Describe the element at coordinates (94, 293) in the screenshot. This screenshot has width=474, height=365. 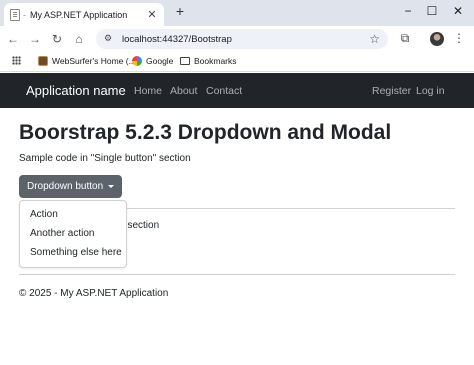
I see `footer-copyright: © 2025 - My ASP.NET Application` at that location.